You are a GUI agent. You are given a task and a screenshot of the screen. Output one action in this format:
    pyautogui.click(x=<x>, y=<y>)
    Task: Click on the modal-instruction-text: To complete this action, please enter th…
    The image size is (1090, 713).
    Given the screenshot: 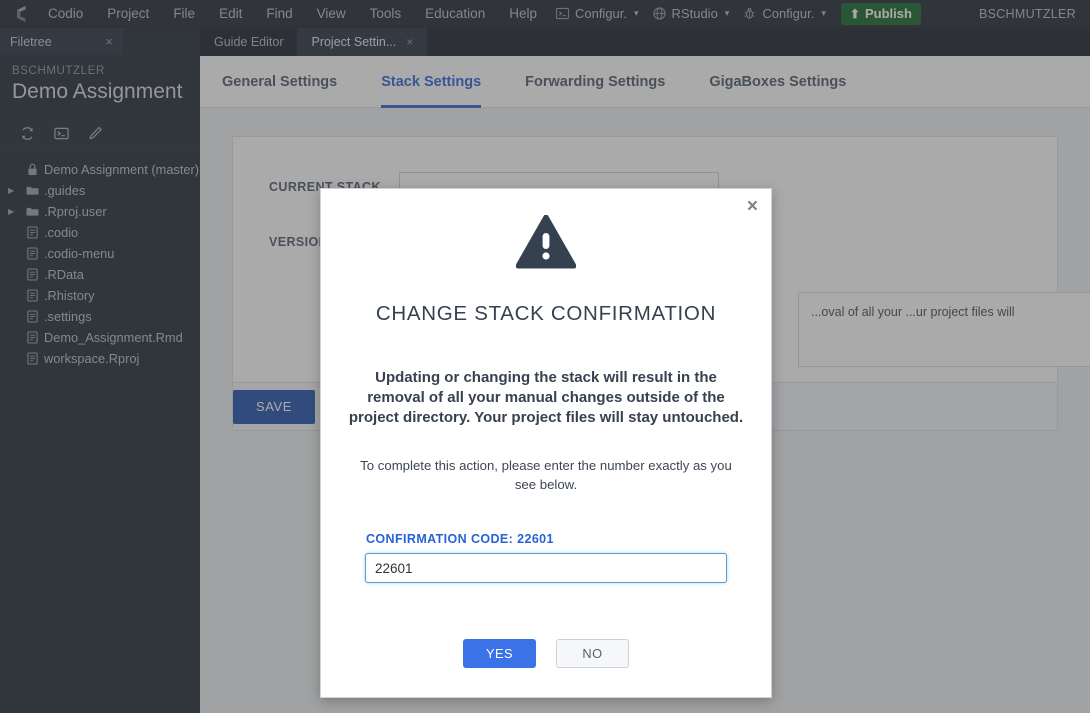 What is the action you would take?
    pyautogui.click(x=546, y=475)
    